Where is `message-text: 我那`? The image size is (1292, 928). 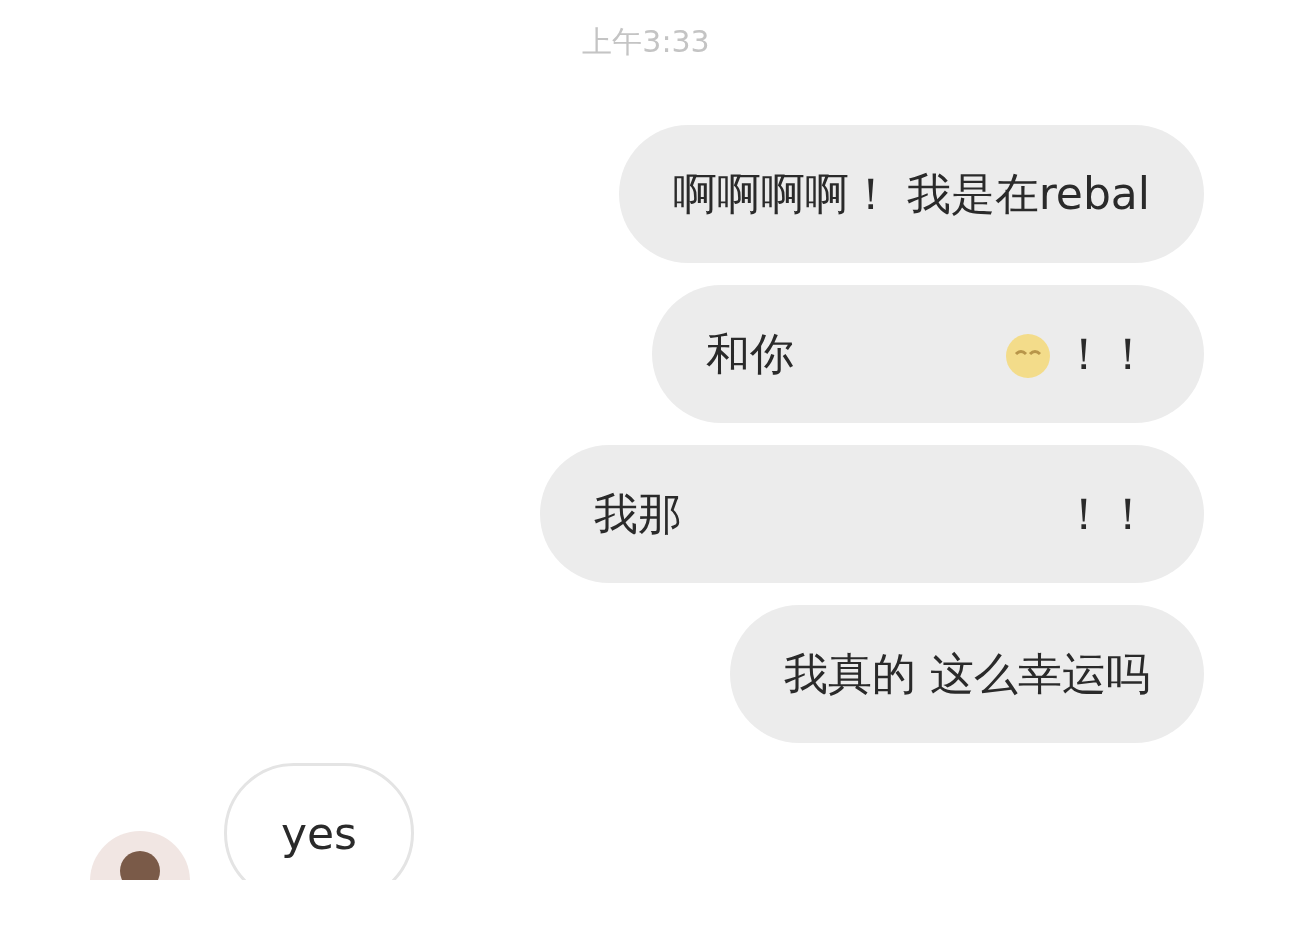 message-text: 我那 is located at coordinates (638, 513).